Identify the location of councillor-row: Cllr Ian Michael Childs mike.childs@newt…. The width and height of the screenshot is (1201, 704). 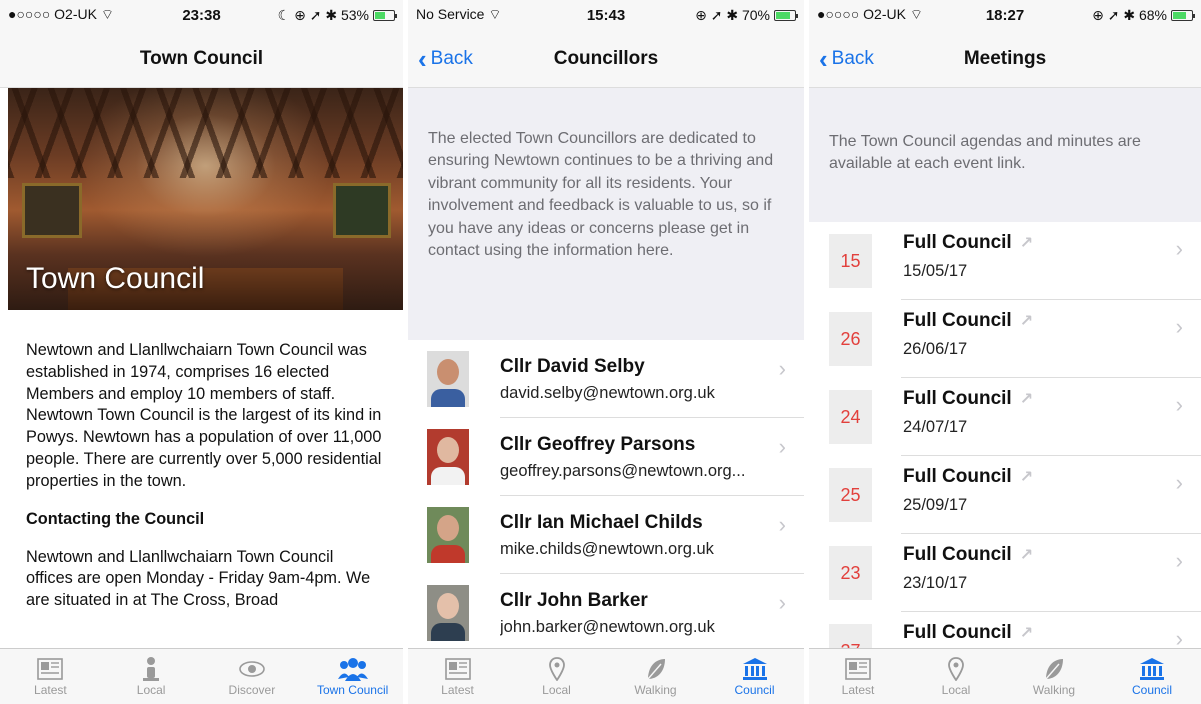
(606, 535).